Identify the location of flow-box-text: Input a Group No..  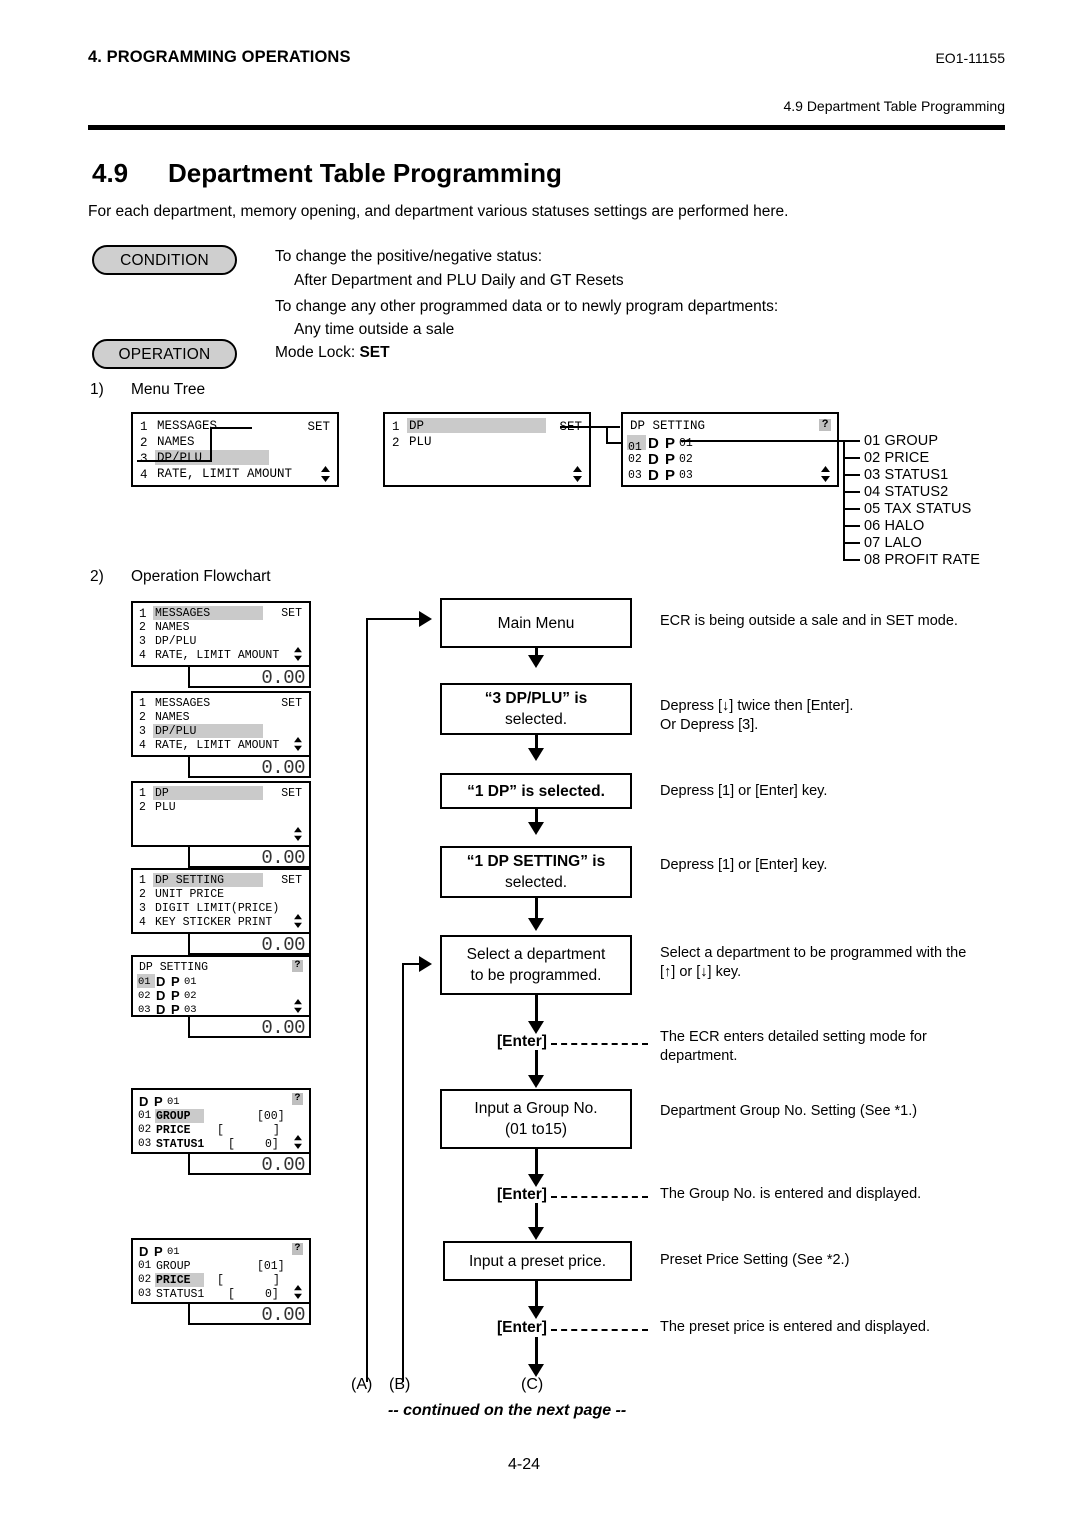
(536, 1108).